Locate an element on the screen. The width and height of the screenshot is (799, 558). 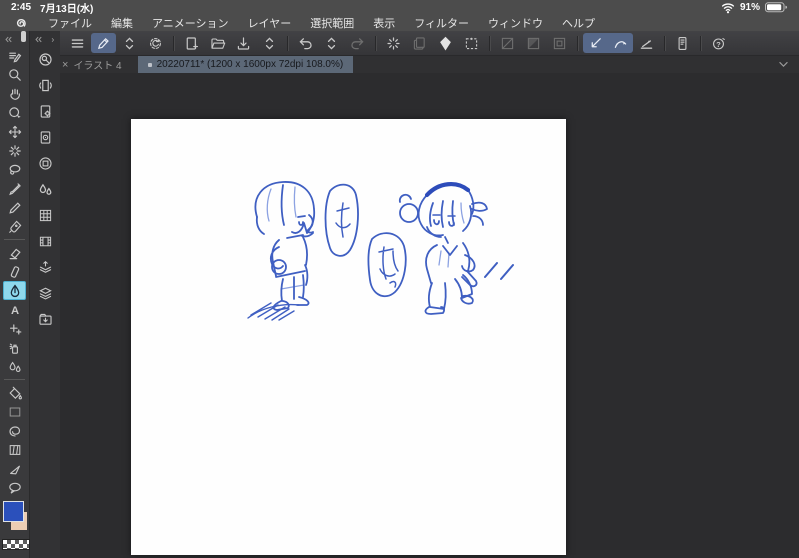
paint-bucket-icon is located at coordinates (15, 392).